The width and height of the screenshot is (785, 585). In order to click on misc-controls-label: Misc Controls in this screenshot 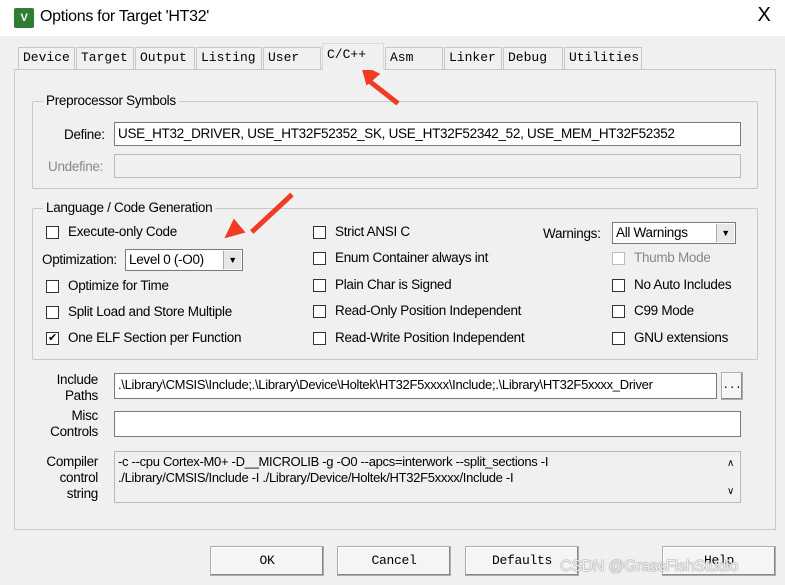, I will do `click(69, 424)`.